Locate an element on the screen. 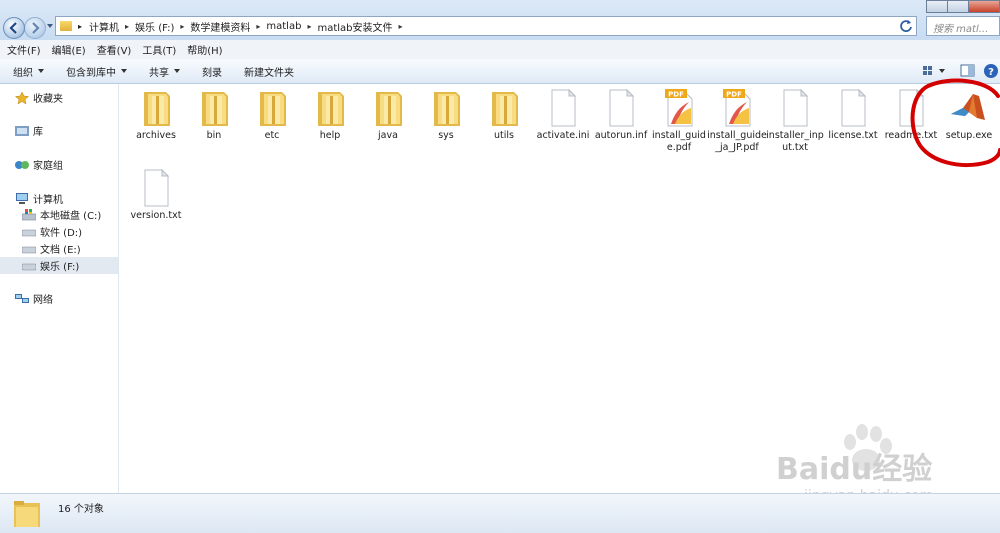  sidebar-item-drive-d: 软件 (D:) is located at coordinates (59, 231).